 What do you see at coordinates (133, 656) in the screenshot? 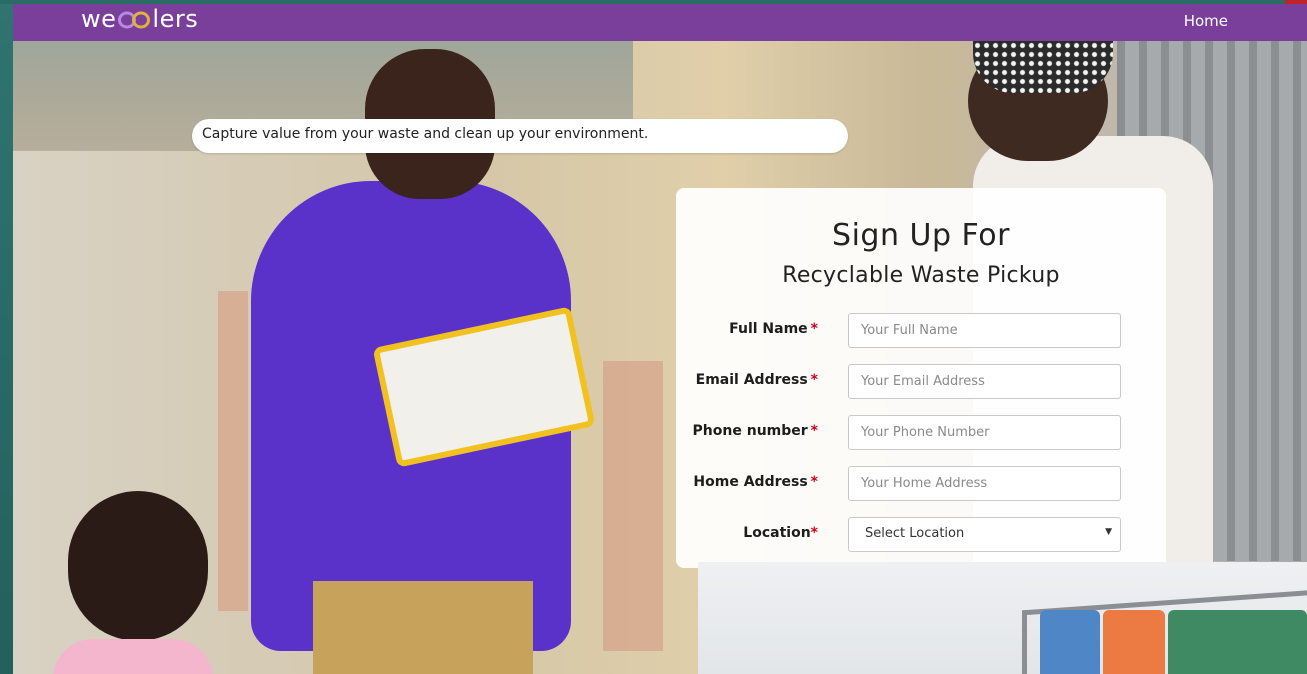
I see `child-pink-shirt` at bounding box center [133, 656].